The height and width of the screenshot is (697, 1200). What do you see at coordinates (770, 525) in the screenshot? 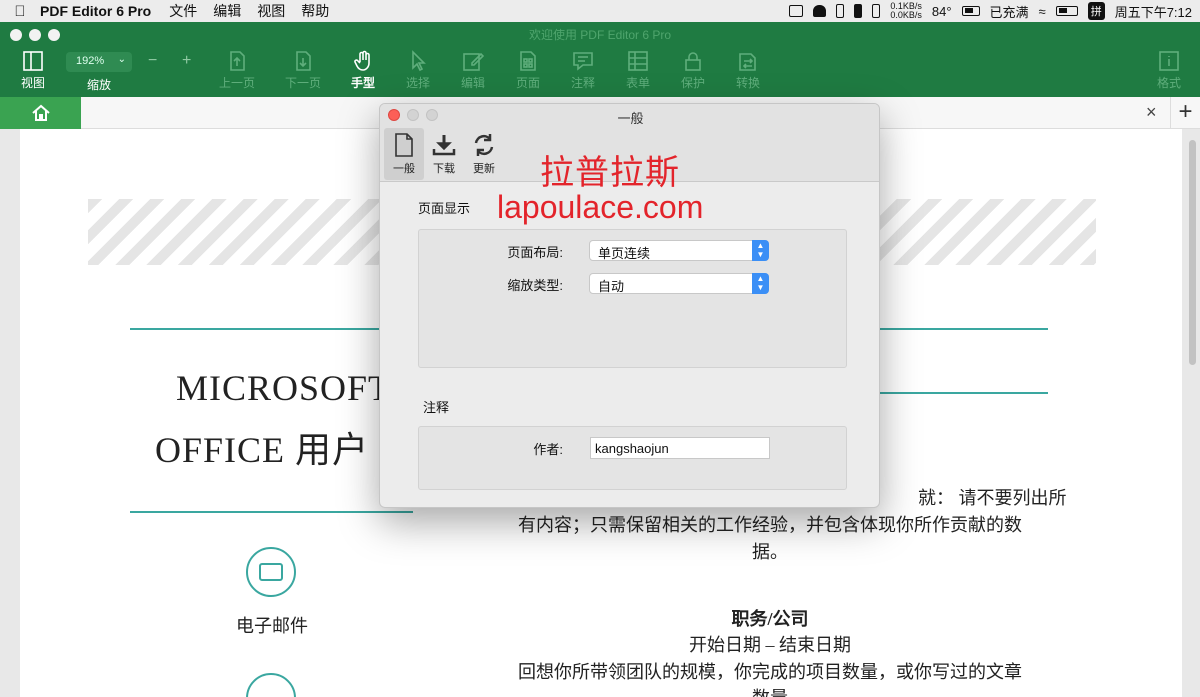
I see `body-text: 有内容；只需保留相关的工作经验，并包含体现你所作贡献的数` at bounding box center [770, 525].